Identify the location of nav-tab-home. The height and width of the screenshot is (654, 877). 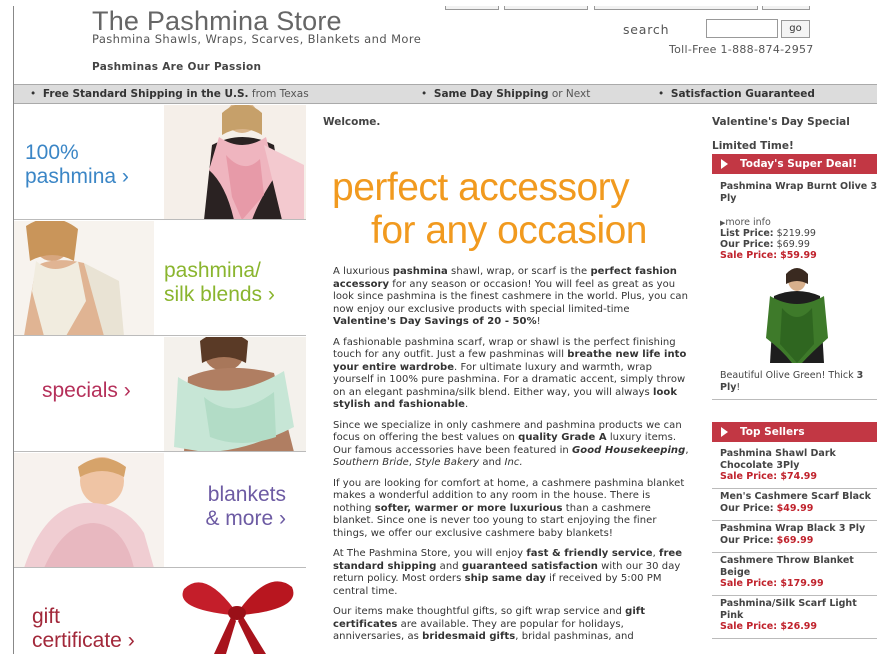
(472, 8).